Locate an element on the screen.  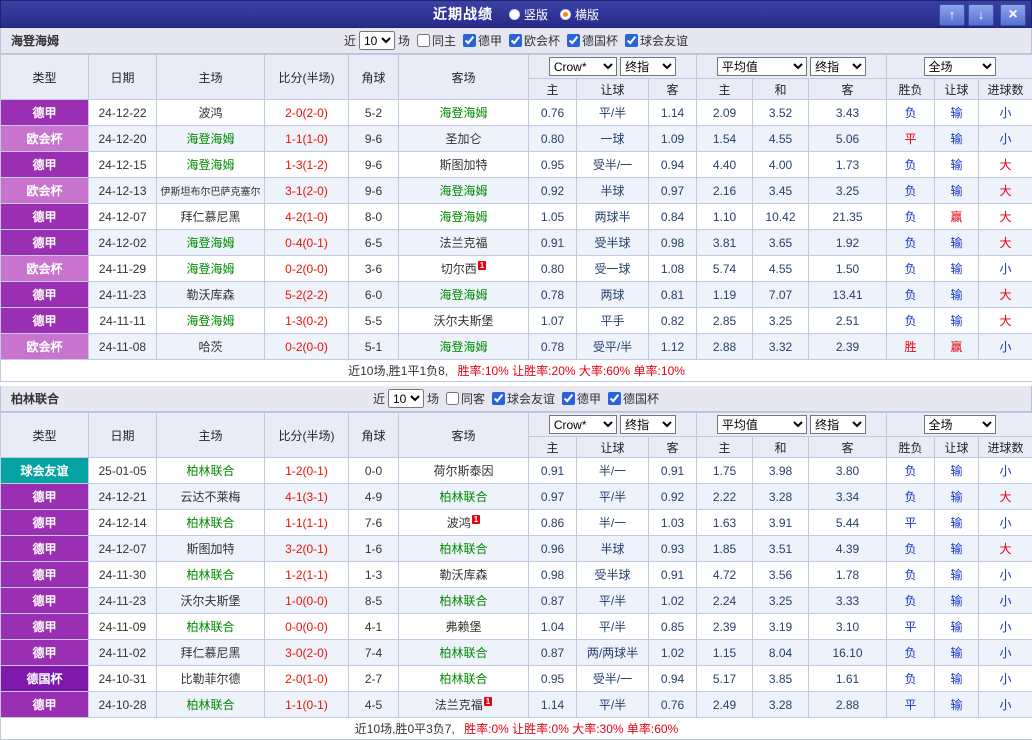
avg-away-cell: 16.10 is located at coordinates (848, 653).